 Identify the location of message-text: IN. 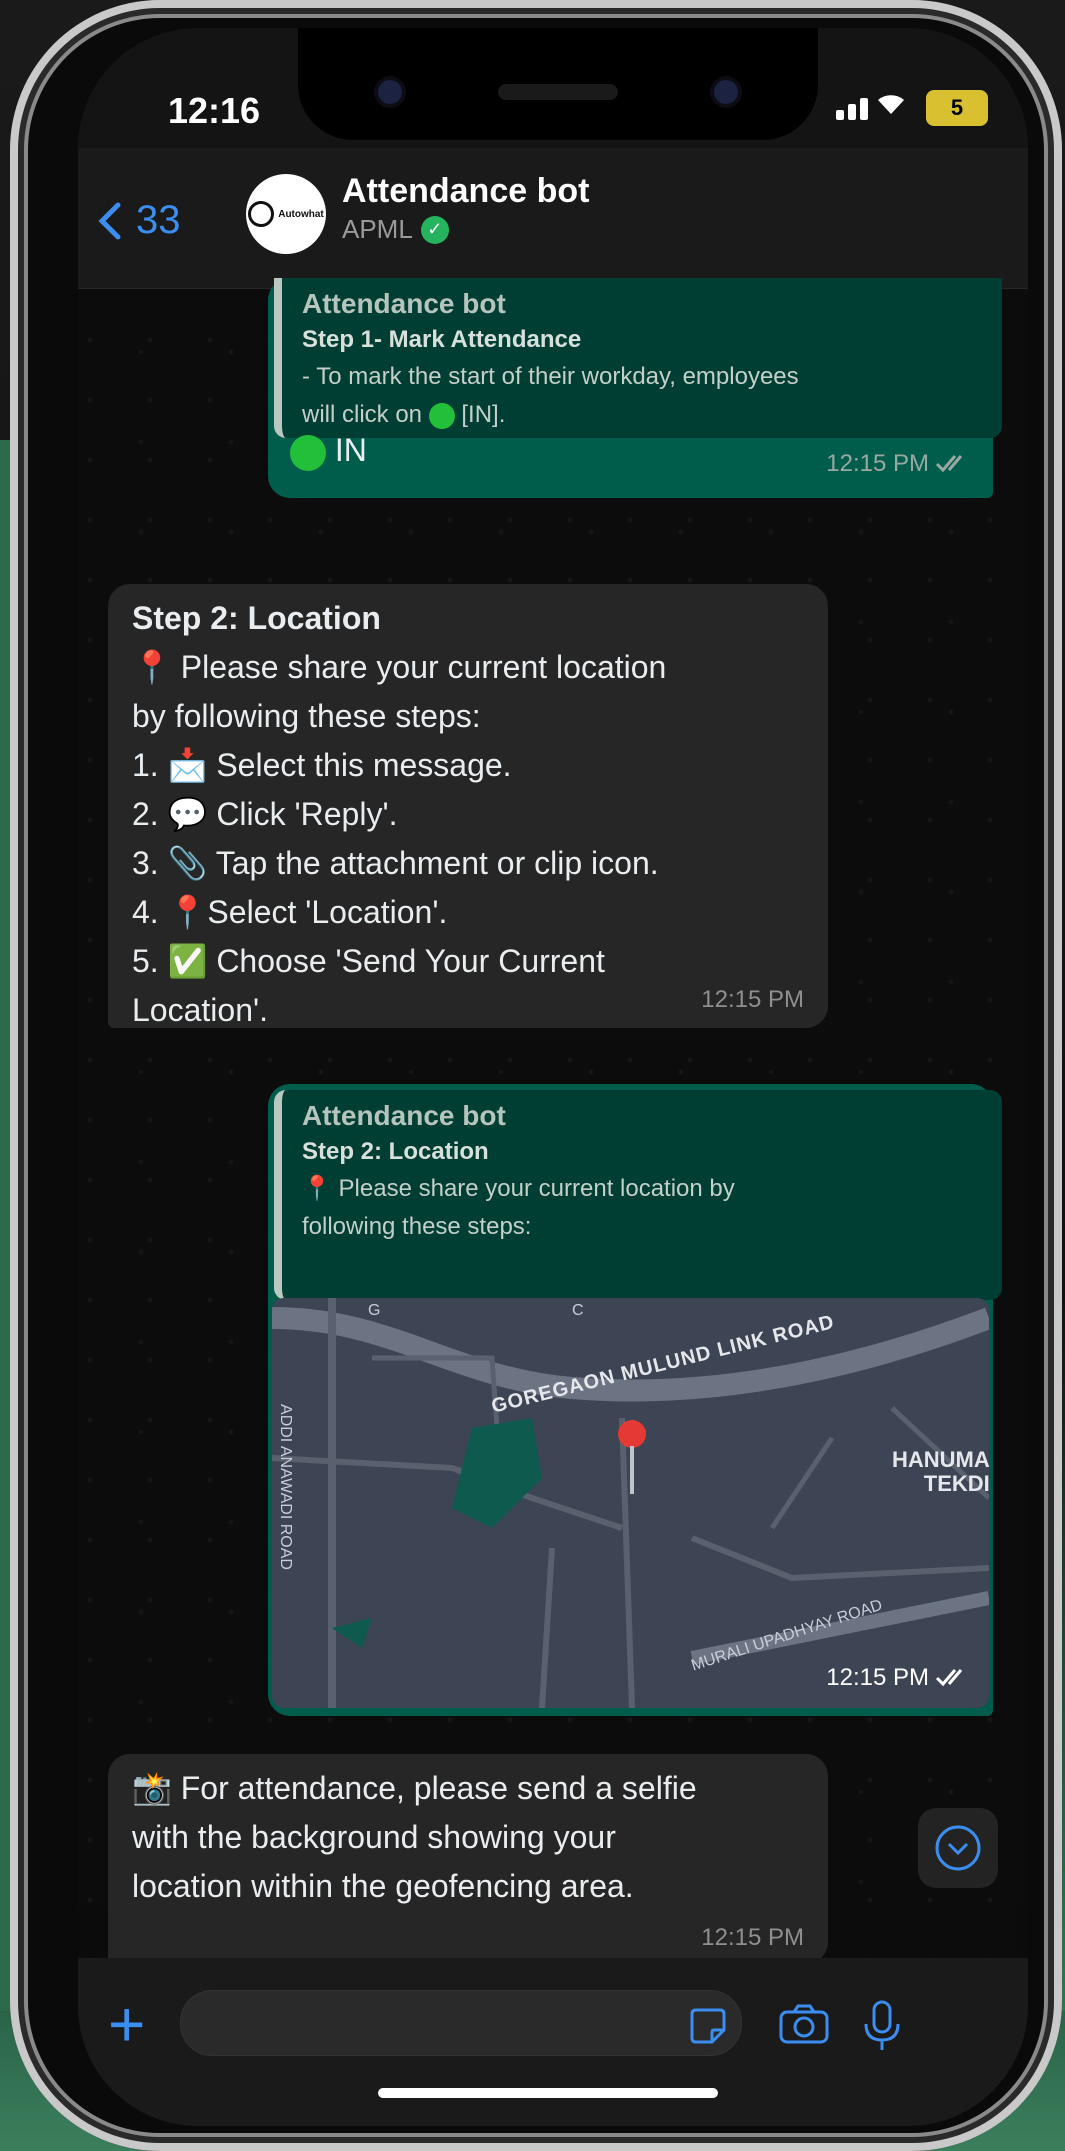
(328, 450).